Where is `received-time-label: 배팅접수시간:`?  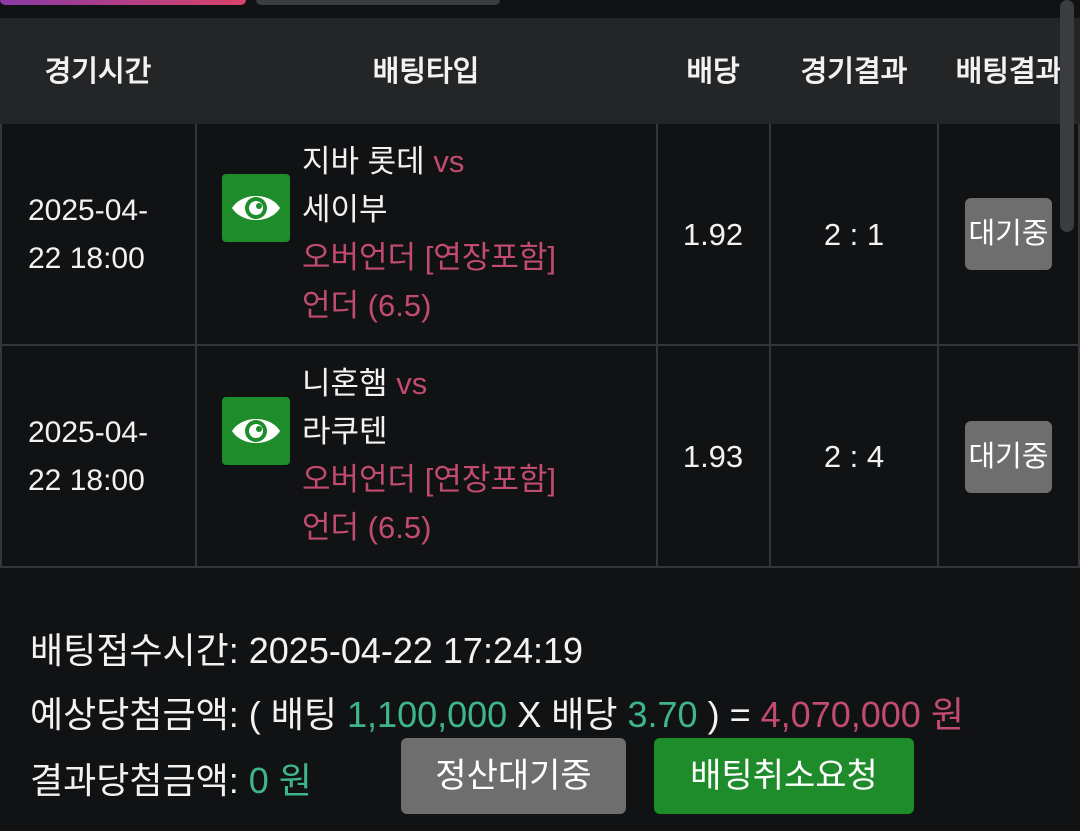 received-time-label: 배팅접수시간: is located at coordinates (134, 650).